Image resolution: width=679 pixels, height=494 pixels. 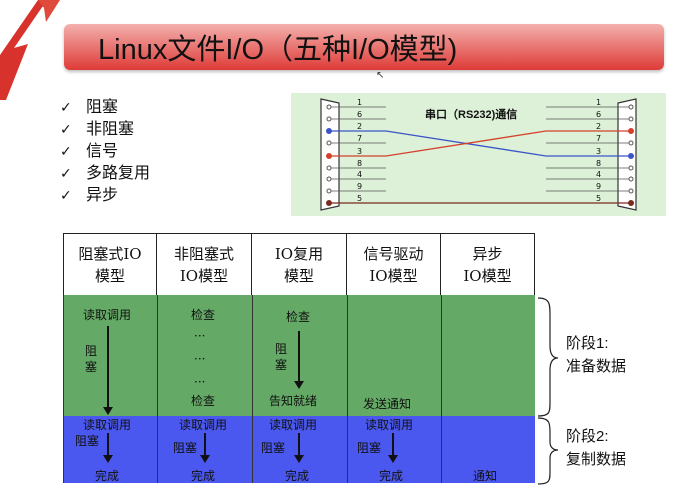 What do you see at coordinates (102, 106) in the screenshot?
I see `list-item-label: 阻塞` at bounding box center [102, 106].